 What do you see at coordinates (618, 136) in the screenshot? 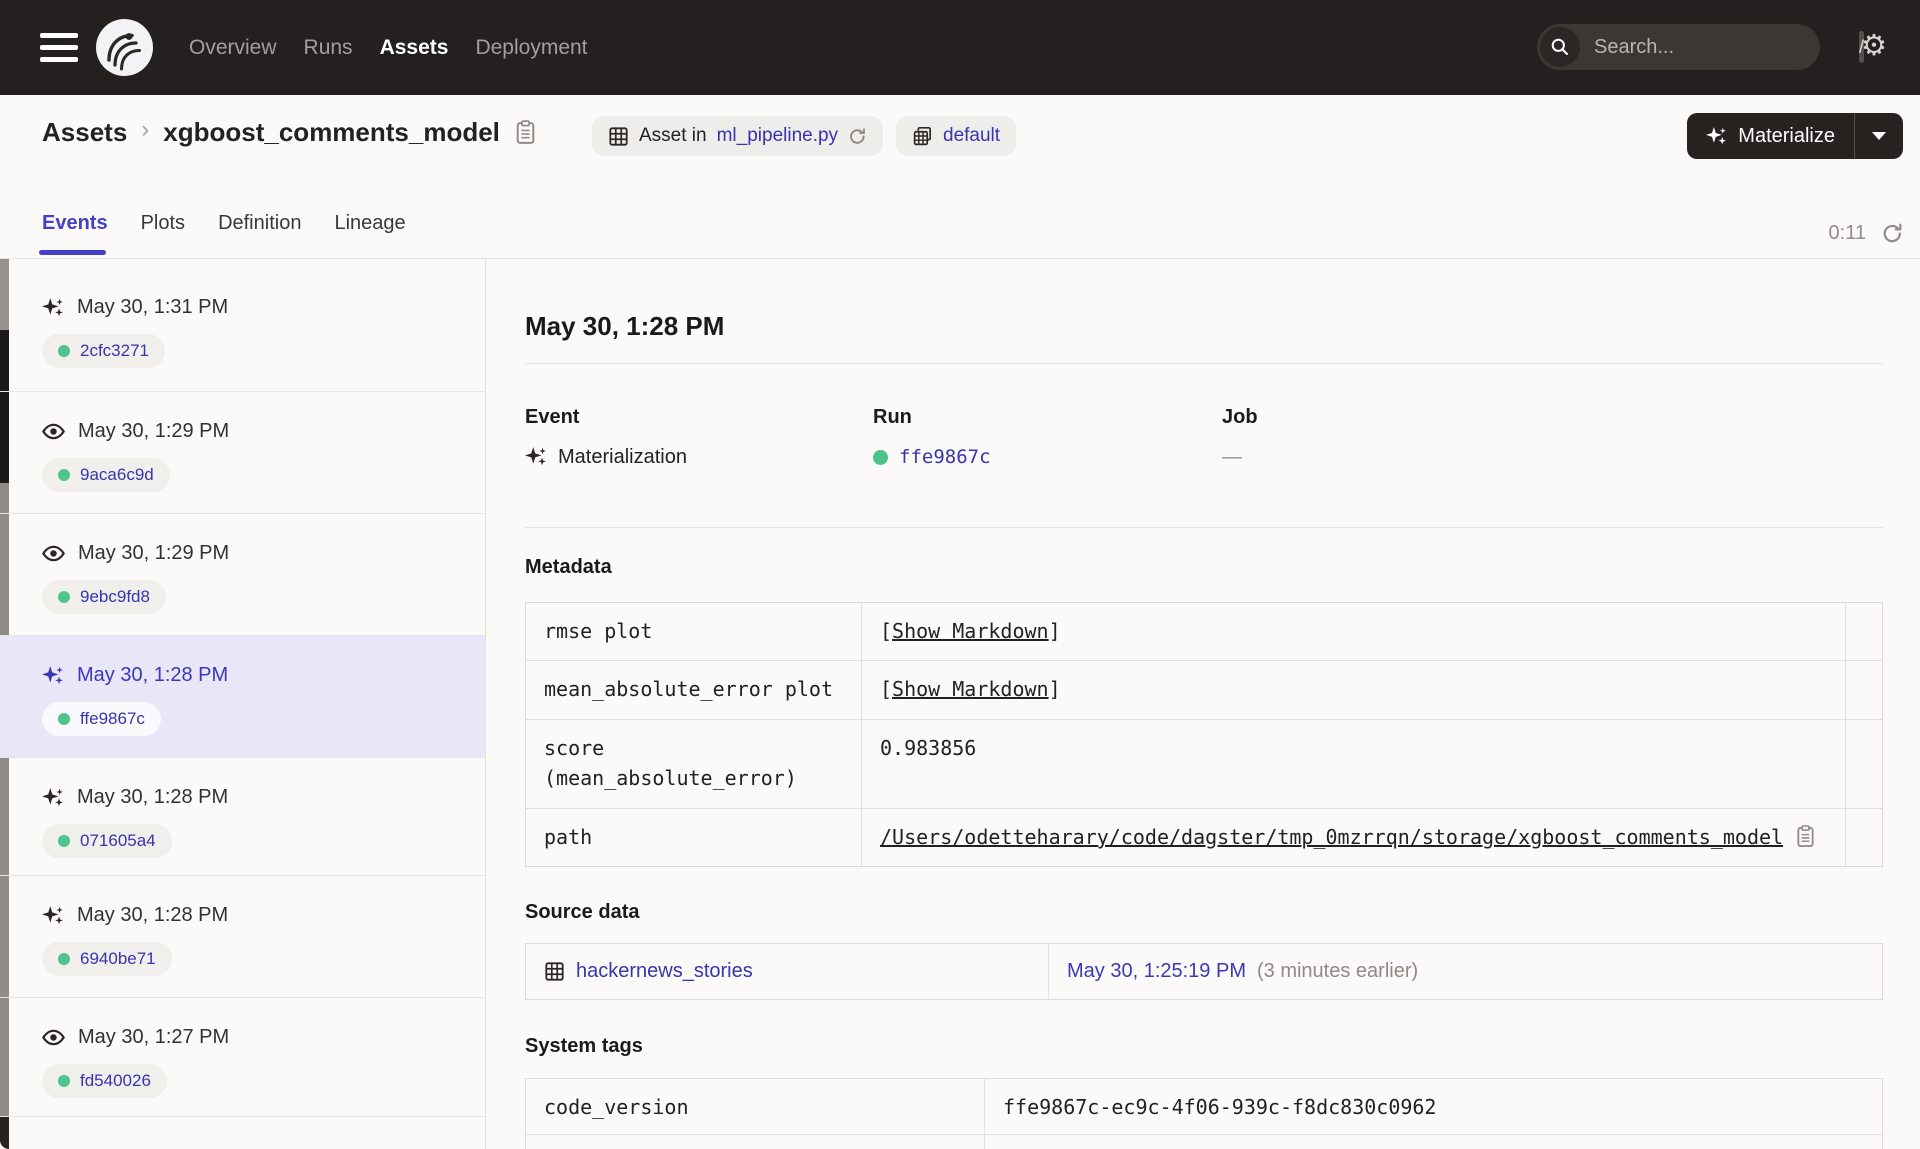
I see `table-grid-icon` at bounding box center [618, 136].